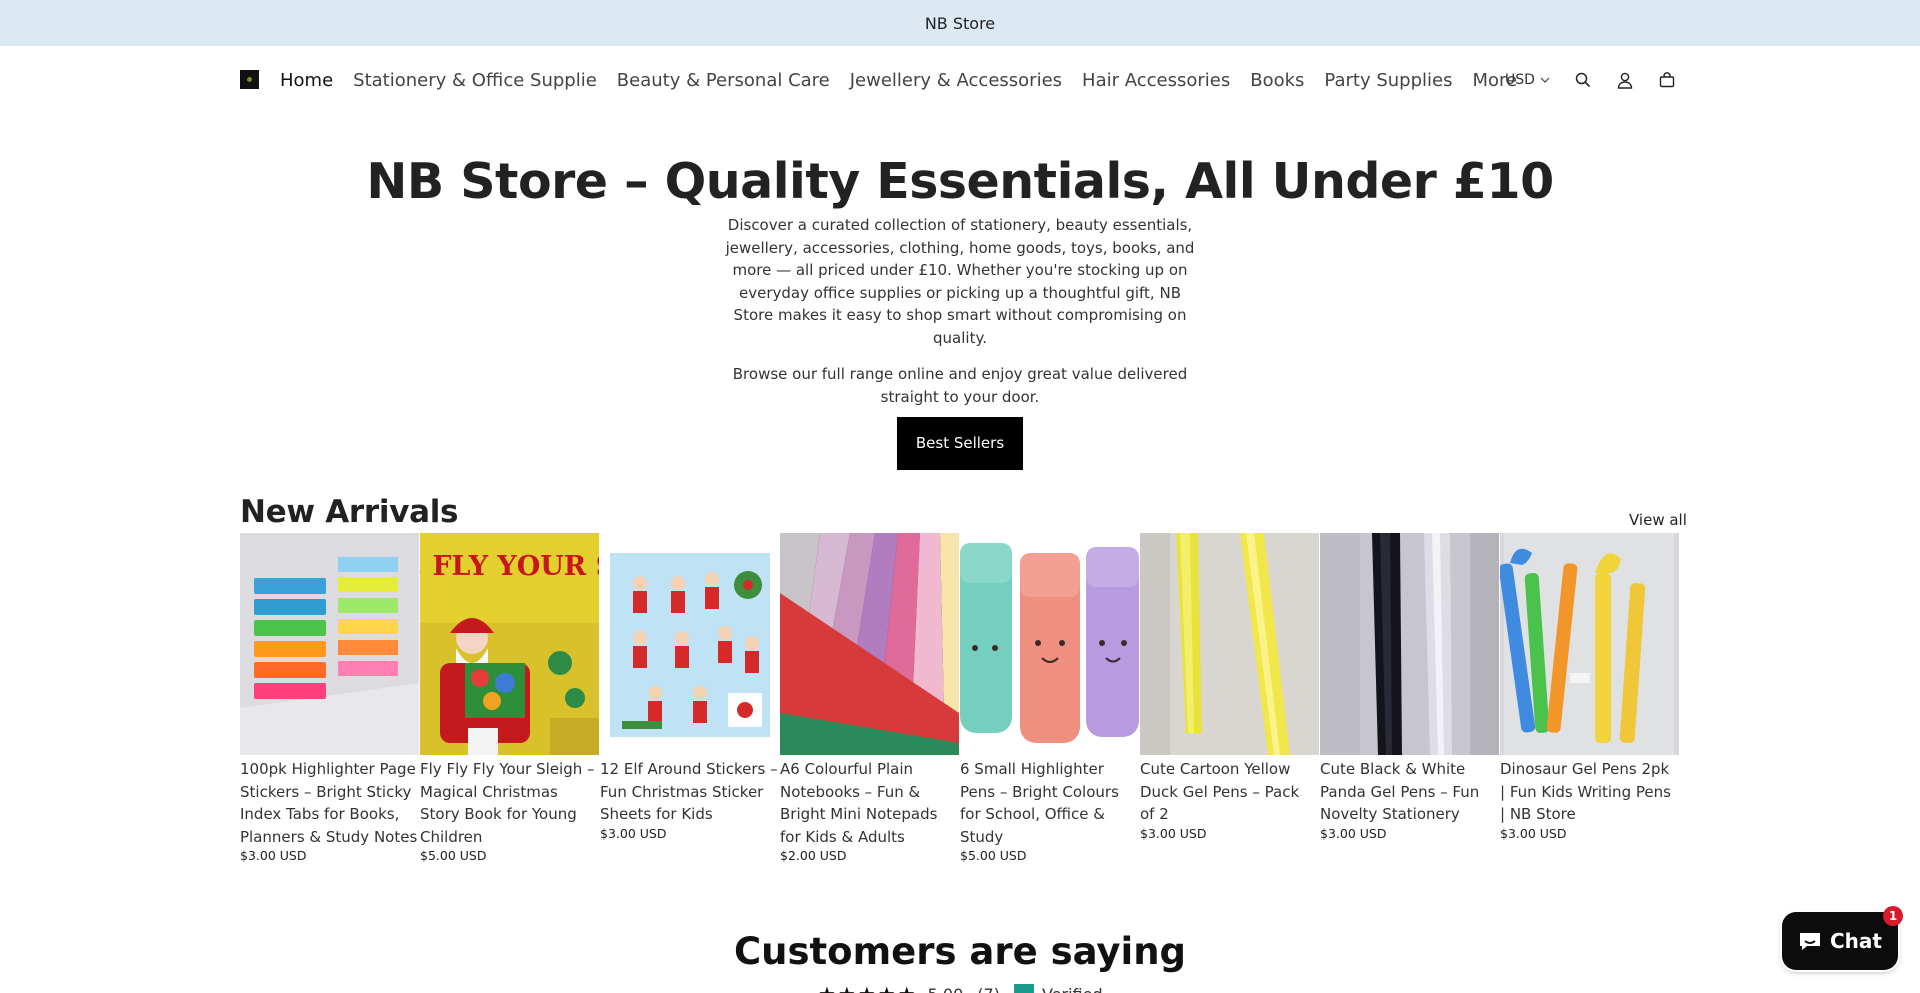 The image size is (1920, 993). I want to click on verified-label: Verified, so click(1072, 989).